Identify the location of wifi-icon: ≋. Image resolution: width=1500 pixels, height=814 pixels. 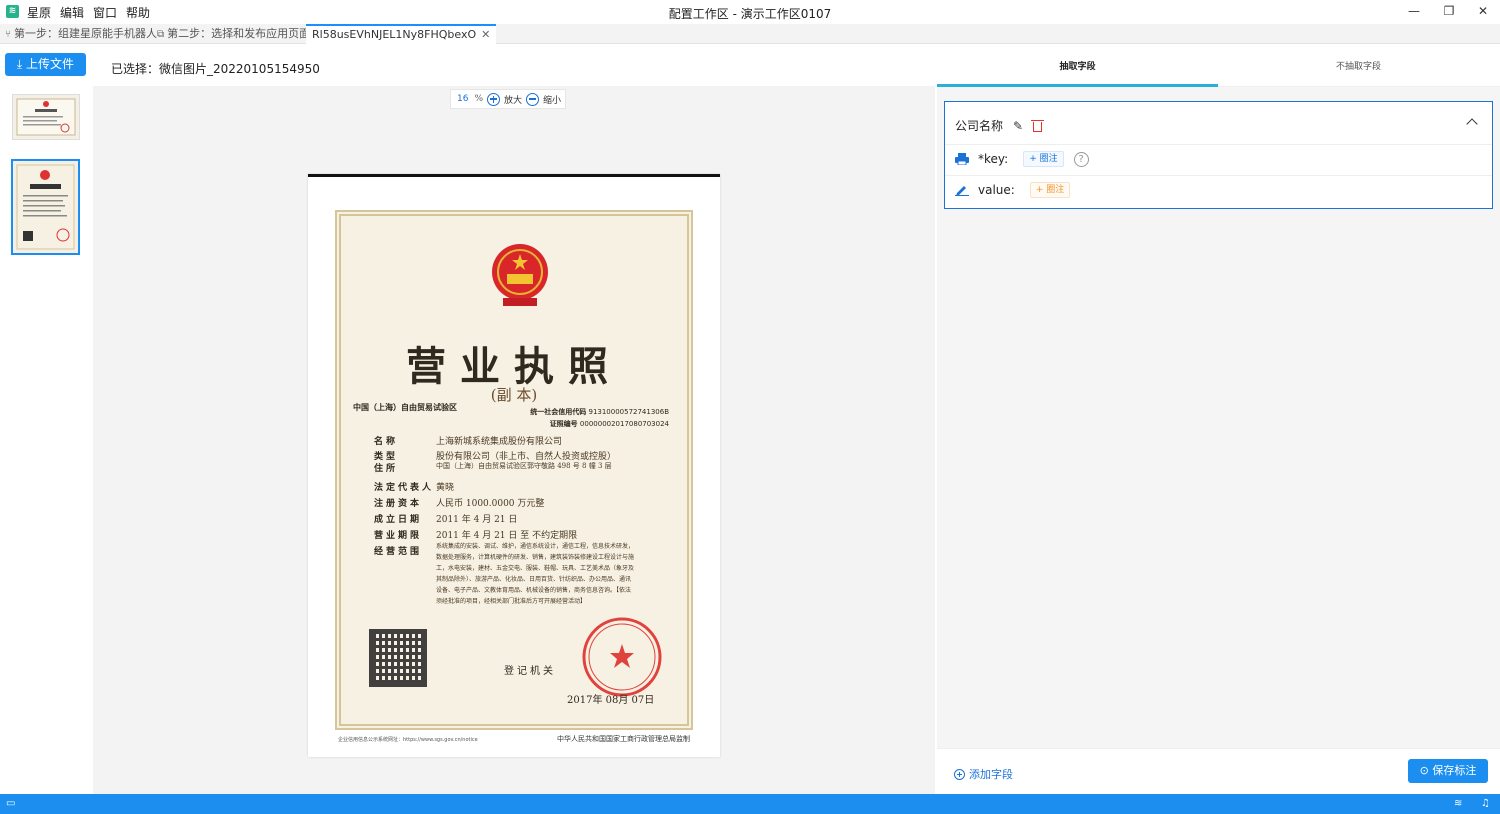
(1458, 803).